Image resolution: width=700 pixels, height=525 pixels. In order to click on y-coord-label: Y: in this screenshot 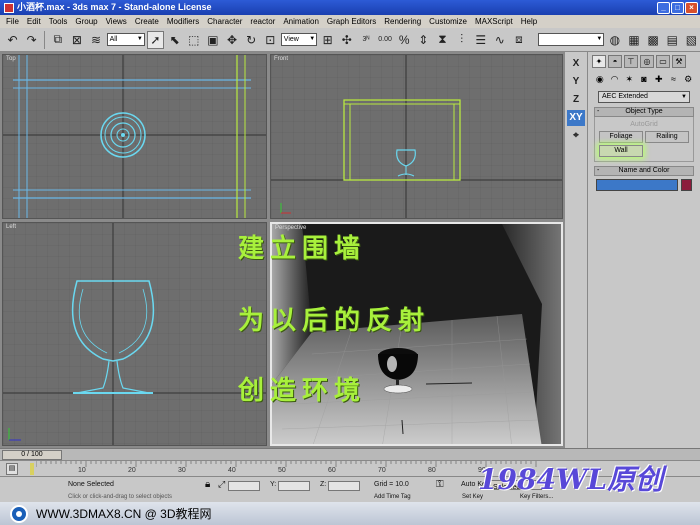, I will do `click(273, 484)`.